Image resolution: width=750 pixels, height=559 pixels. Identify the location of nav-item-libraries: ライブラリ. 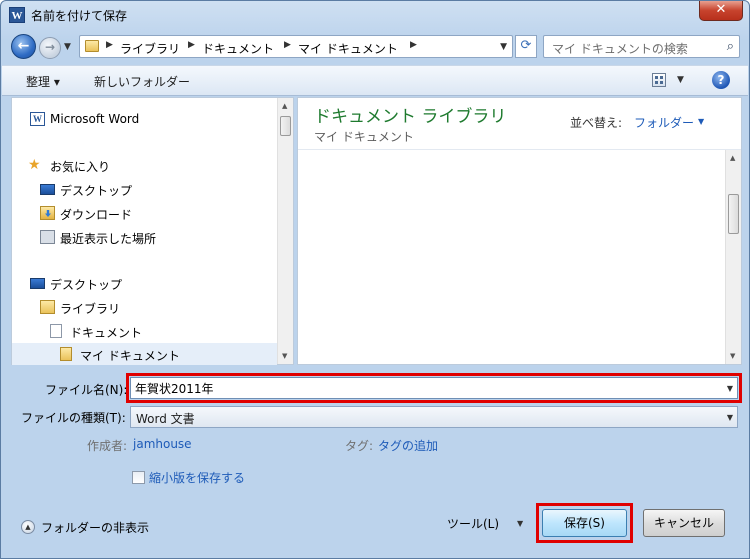
(144, 307).